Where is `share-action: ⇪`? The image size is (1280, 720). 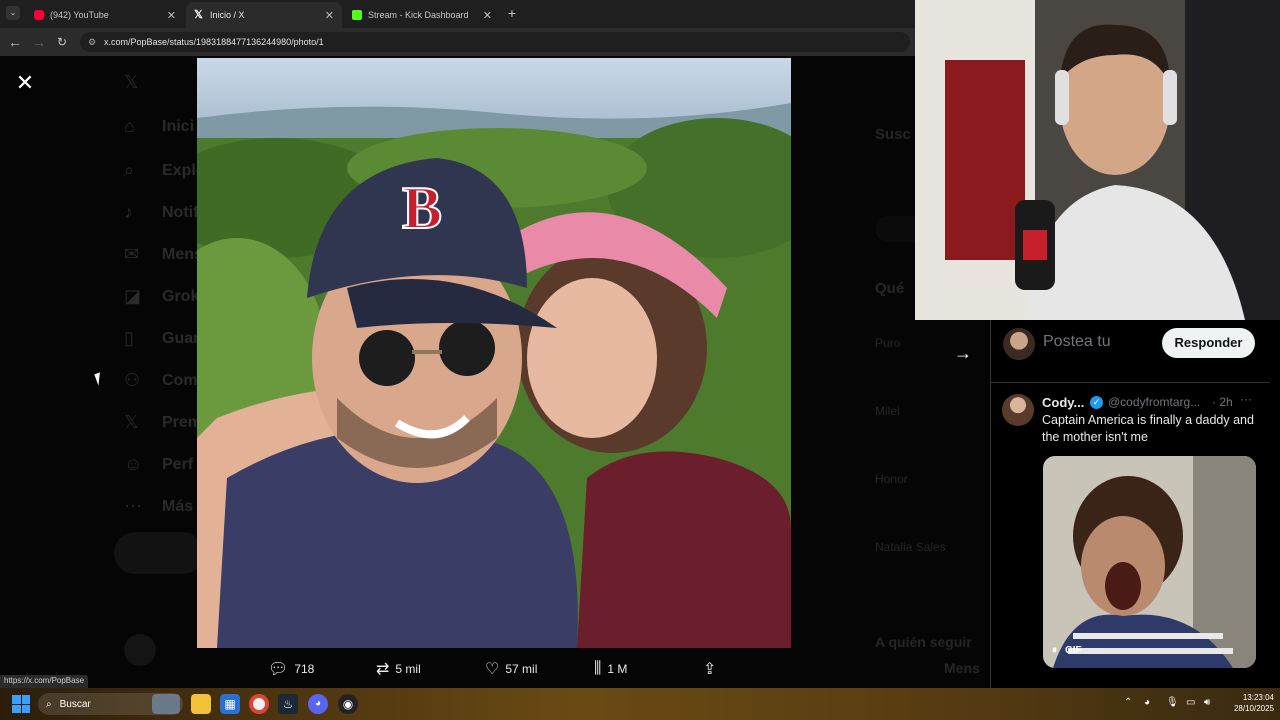 share-action: ⇪ is located at coordinates (712, 669).